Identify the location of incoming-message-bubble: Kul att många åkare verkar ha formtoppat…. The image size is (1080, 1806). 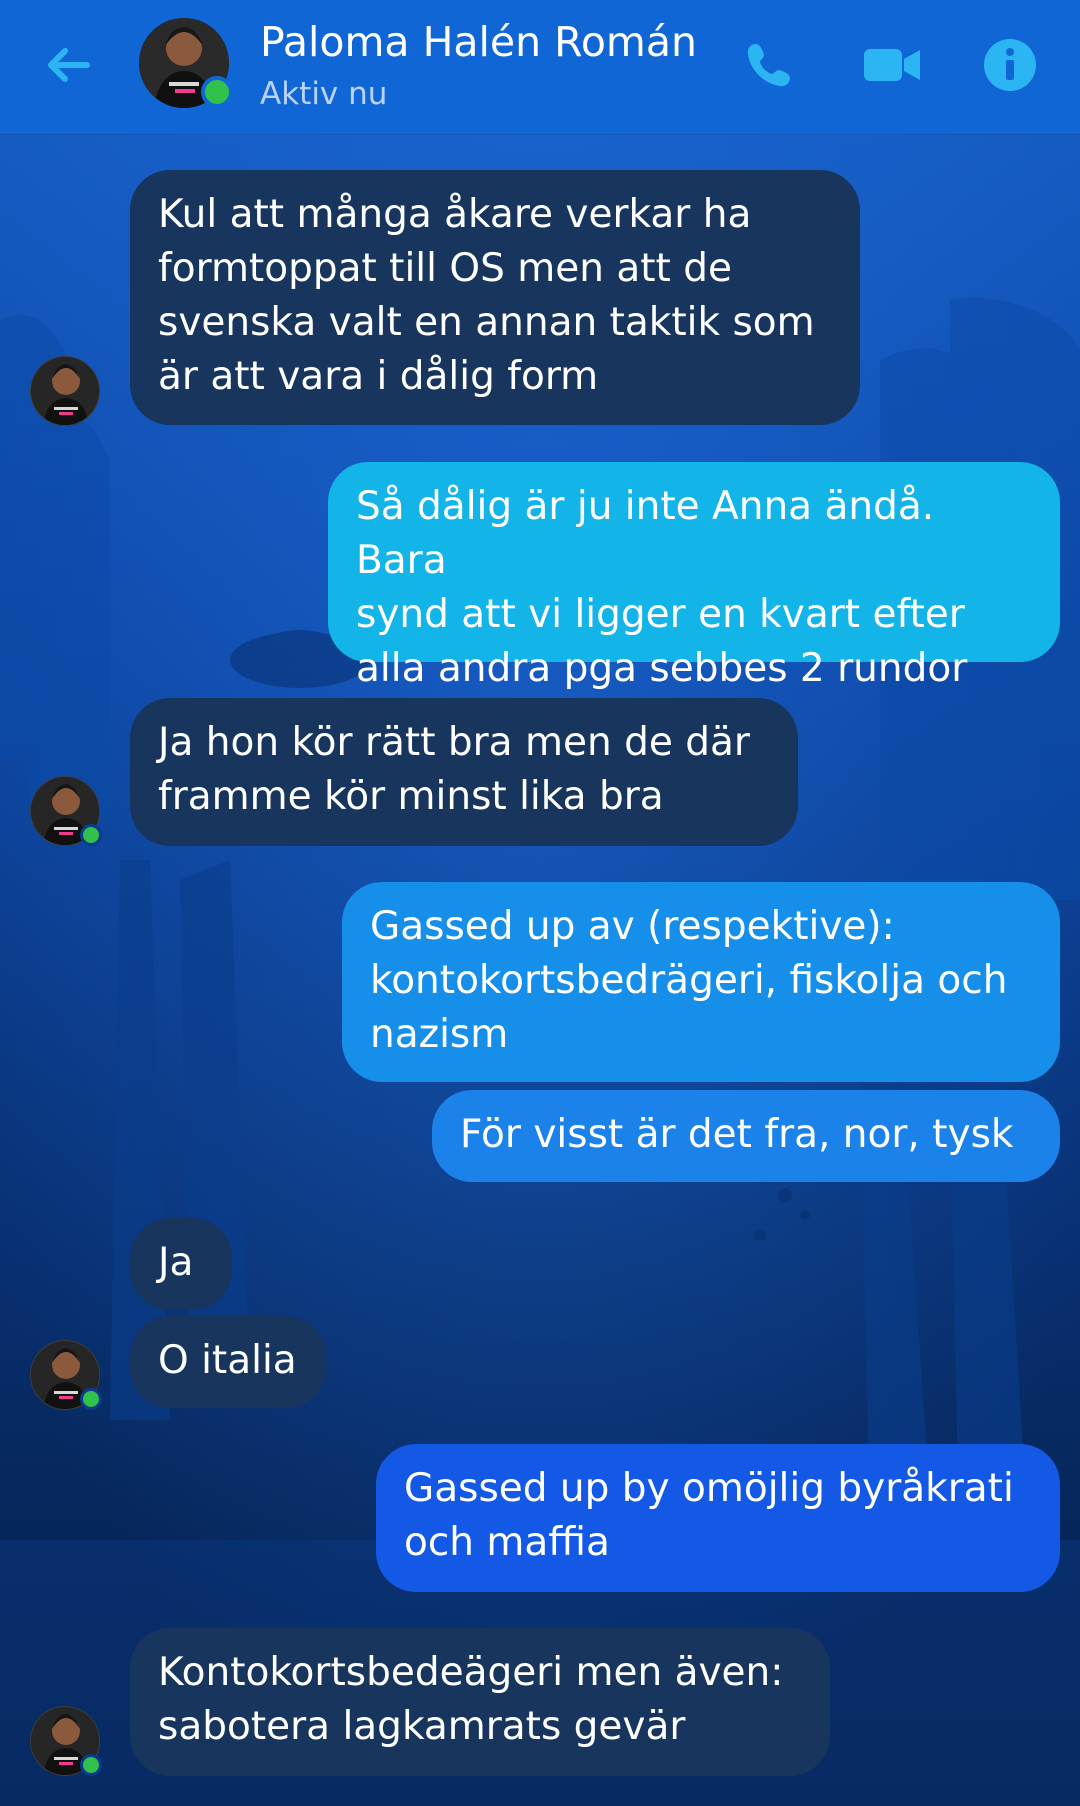
(495, 297).